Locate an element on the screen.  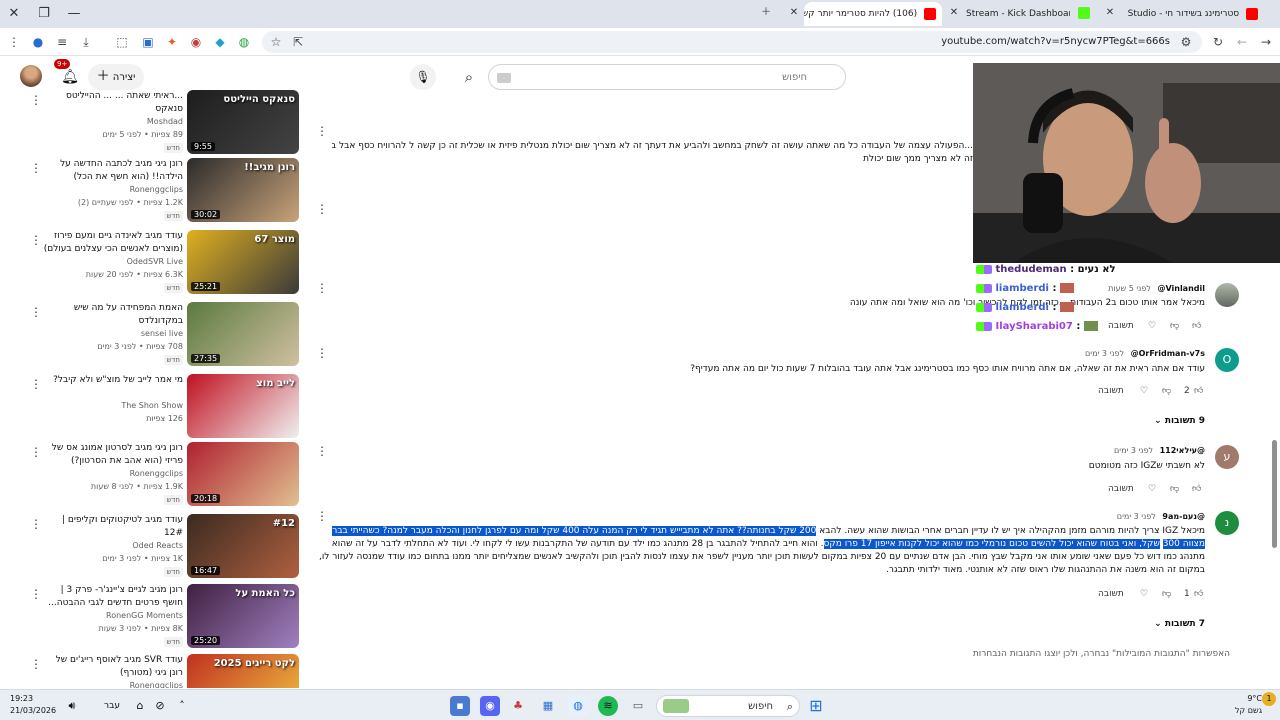
extension-icon: ◆ is located at coordinates (220, 42).